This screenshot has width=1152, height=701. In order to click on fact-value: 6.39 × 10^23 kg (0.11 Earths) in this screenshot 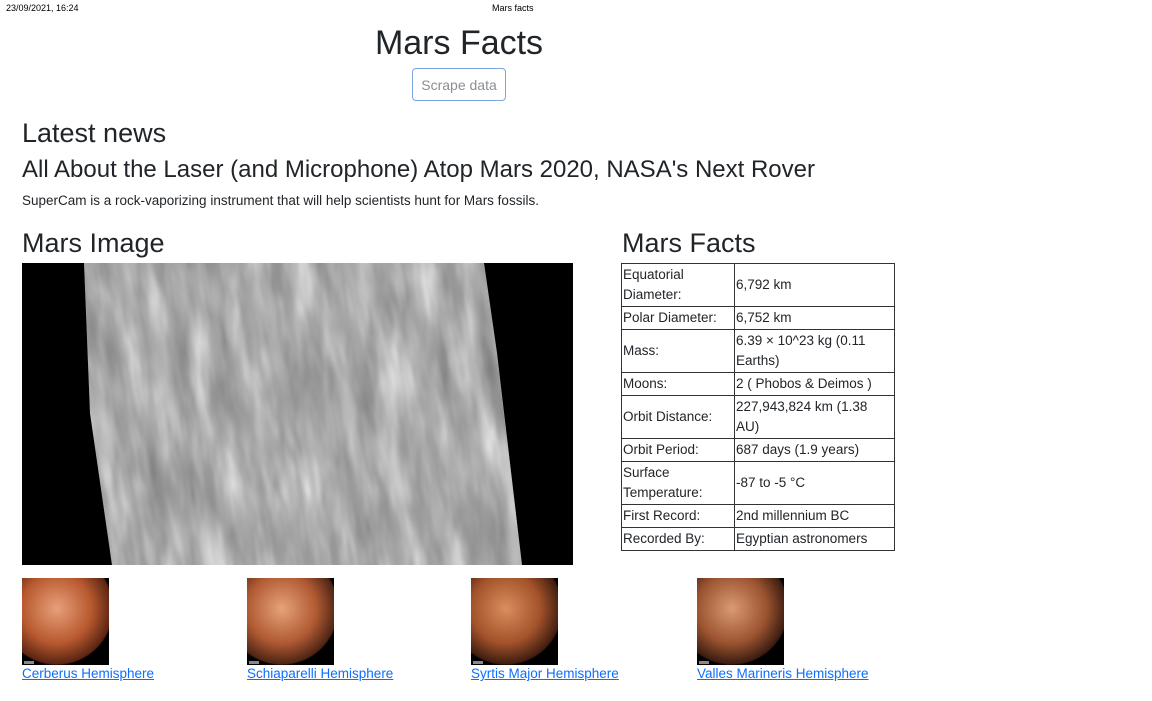, I will do `click(814, 351)`.